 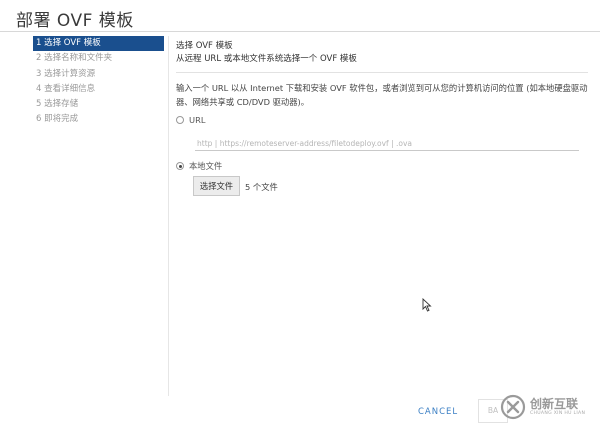 I want to click on page-heading: 选择 OVF 模板, so click(x=204, y=46).